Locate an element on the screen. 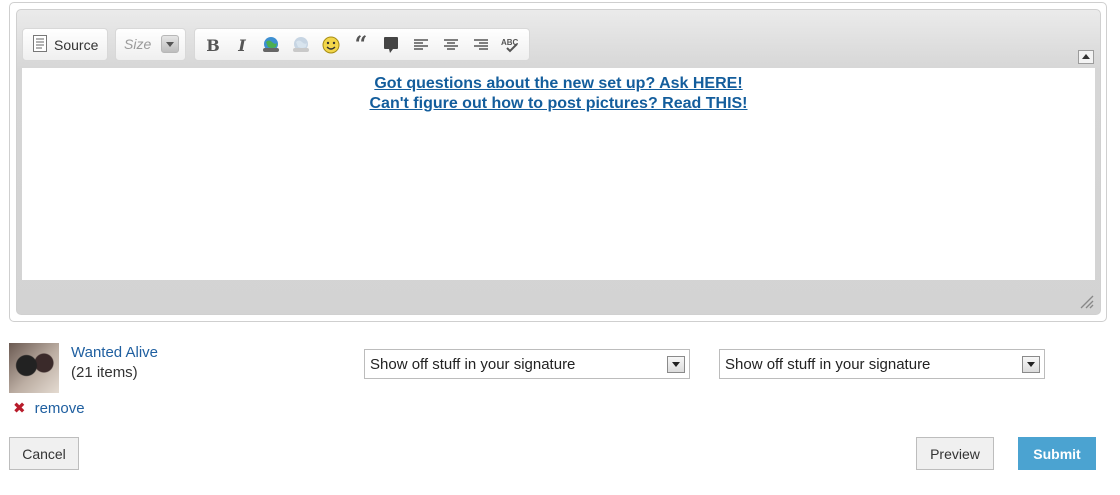  signature-select-1: Show off stuff in your signature is located at coordinates (527, 364).